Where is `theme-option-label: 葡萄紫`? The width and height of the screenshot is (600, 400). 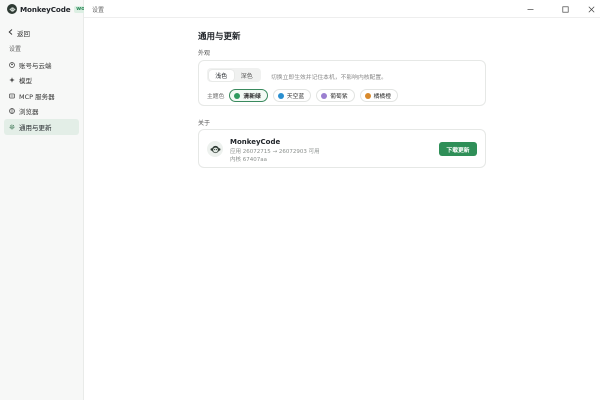
theme-option-label: 葡萄紫 is located at coordinates (339, 97).